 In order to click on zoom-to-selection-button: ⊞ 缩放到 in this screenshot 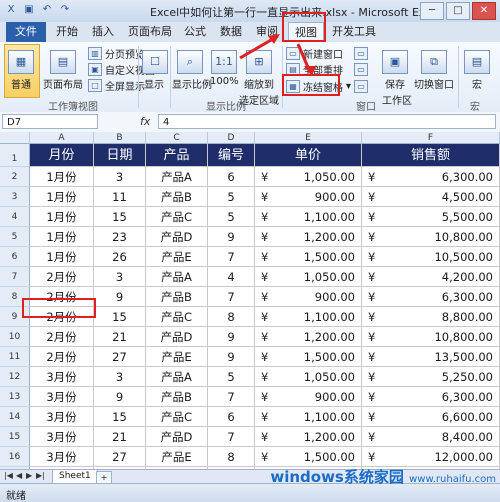, I will do `click(259, 70)`.